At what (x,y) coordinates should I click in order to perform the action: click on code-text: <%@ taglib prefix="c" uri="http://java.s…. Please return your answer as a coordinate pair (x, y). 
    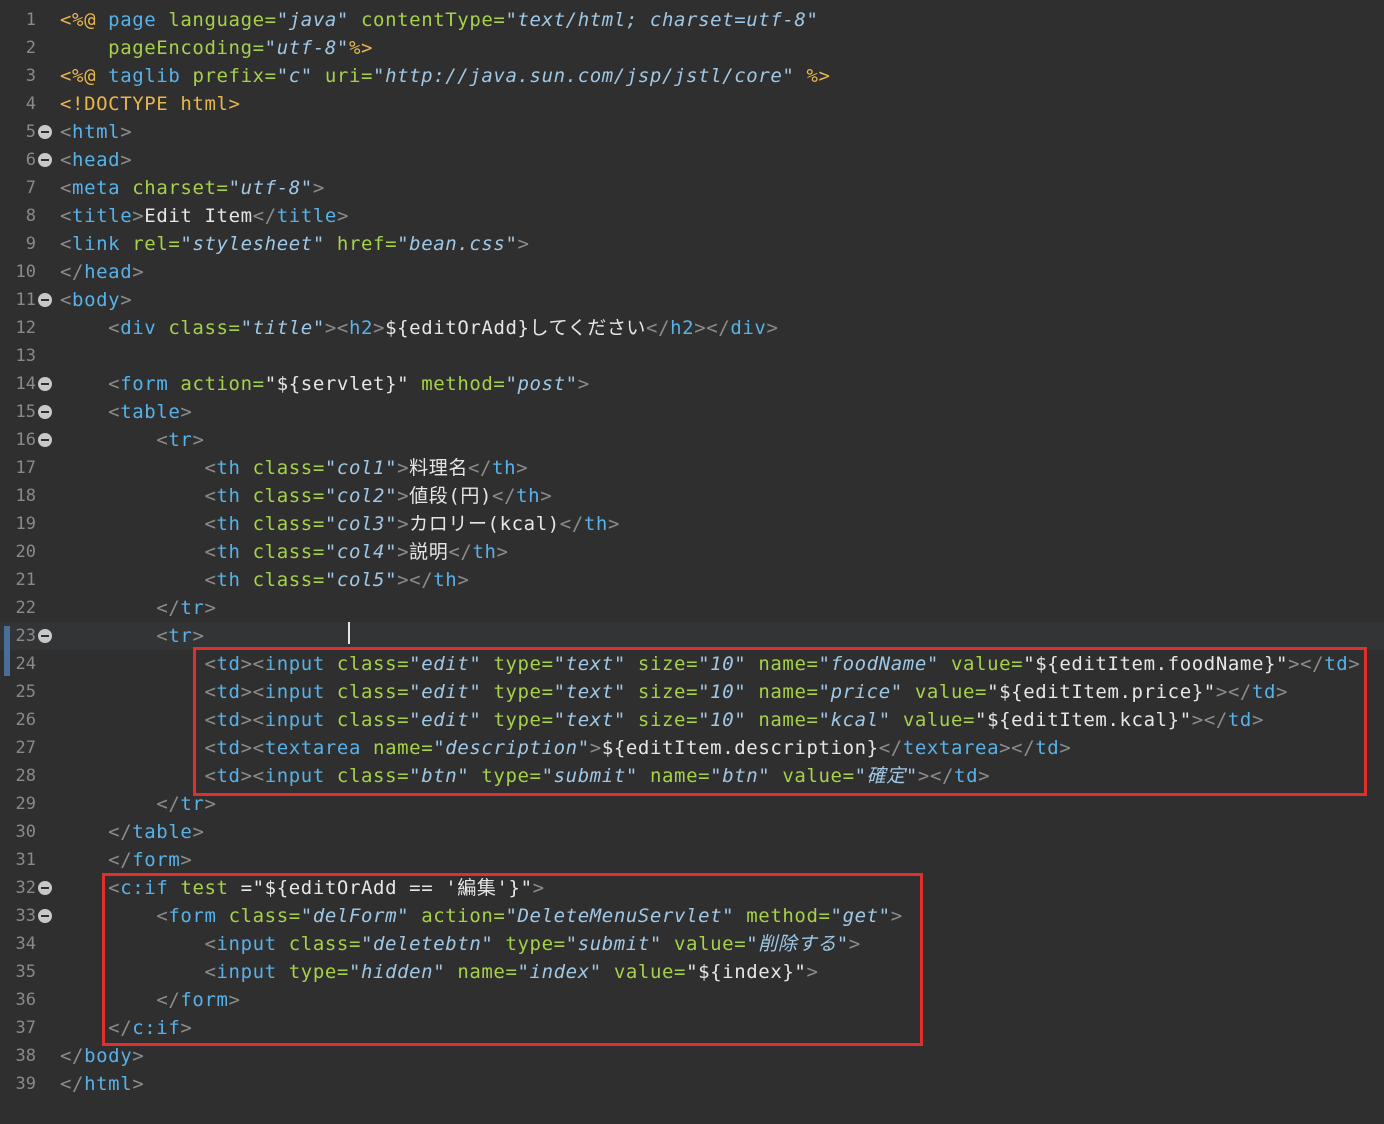
    Looking at the image, I should click on (445, 76).